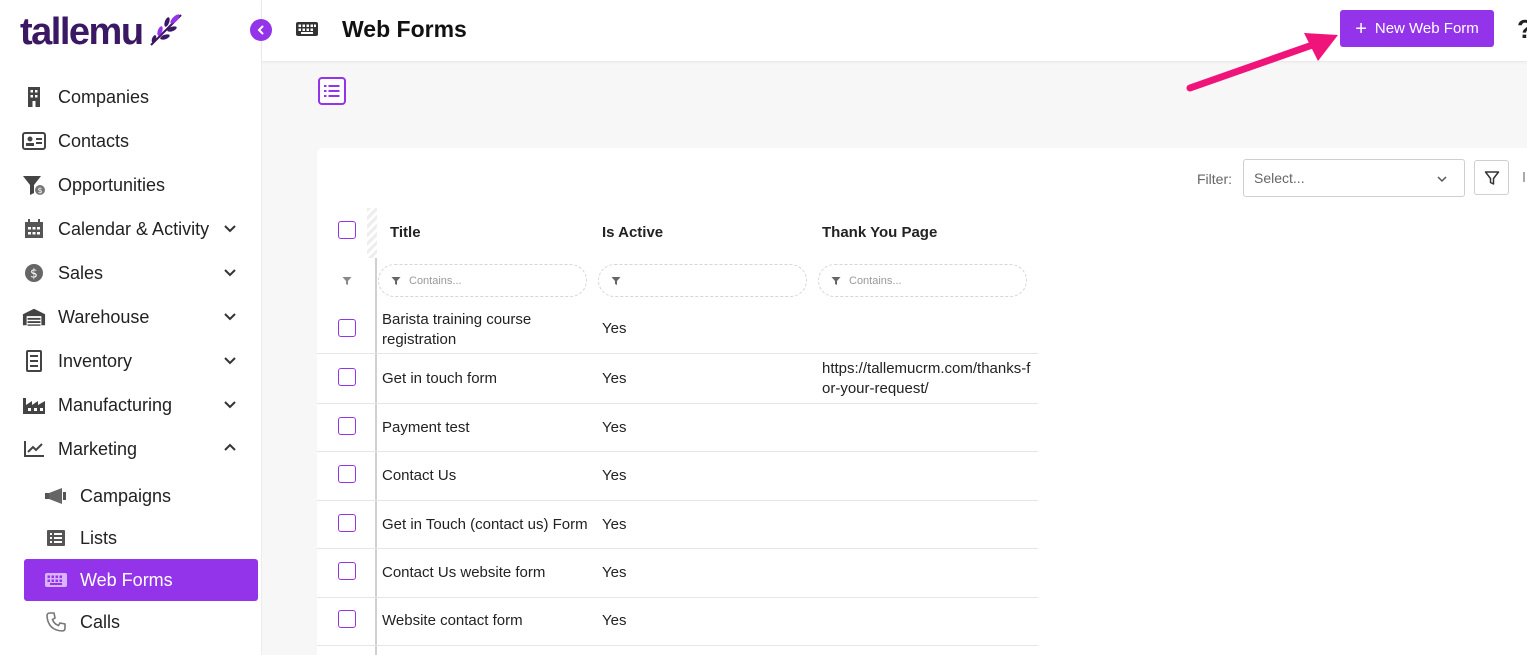 The width and height of the screenshot is (1527, 655). Describe the element at coordinates (115, 404) in the screenshot. I see `sidebar-item-label: Manufacturing` at that location.